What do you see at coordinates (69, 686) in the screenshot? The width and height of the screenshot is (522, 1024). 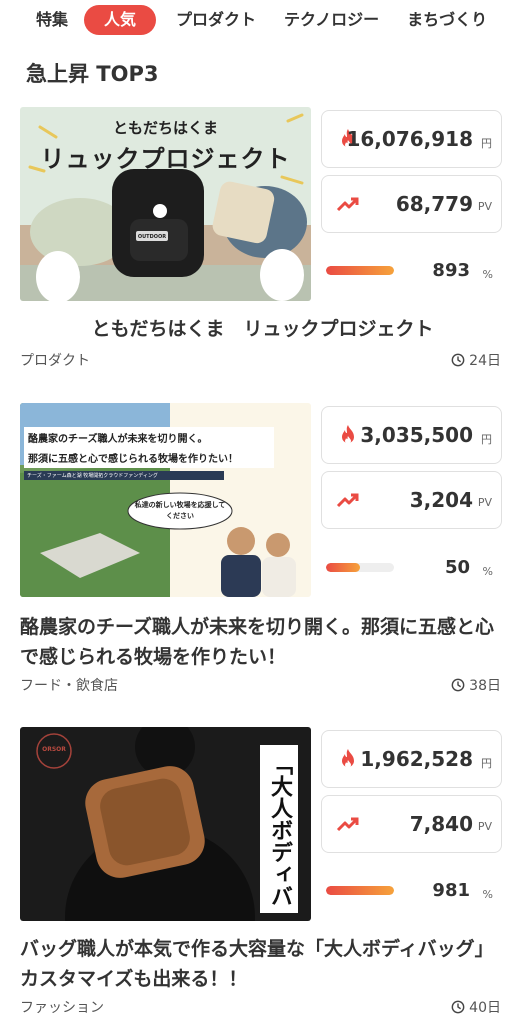 I see `project-category: フード・飲食店` at bounding box center [69, 686].